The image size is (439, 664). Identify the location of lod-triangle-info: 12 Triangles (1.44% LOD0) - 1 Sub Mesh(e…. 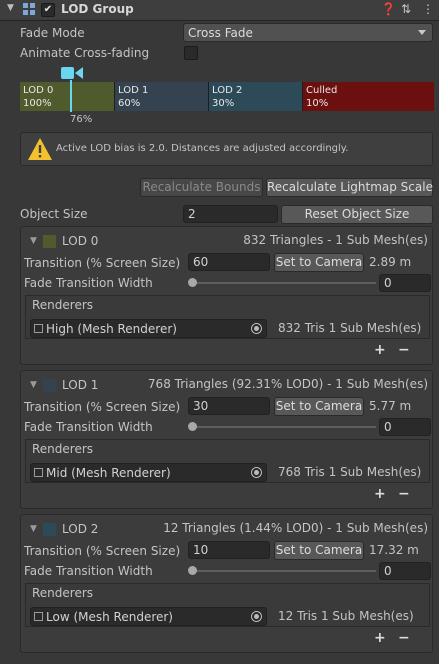
(295, 528).